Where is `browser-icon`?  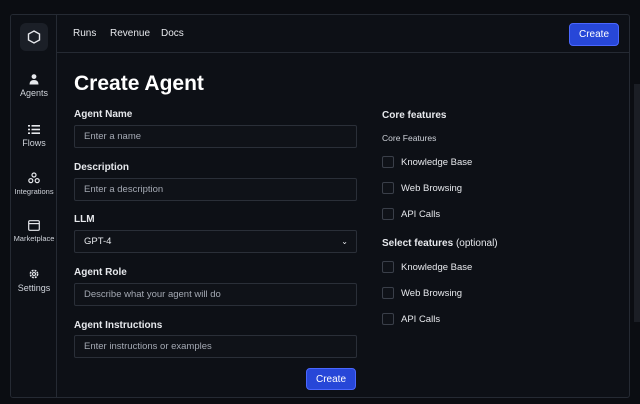
browser-icon is located at coordinates (34, 225).